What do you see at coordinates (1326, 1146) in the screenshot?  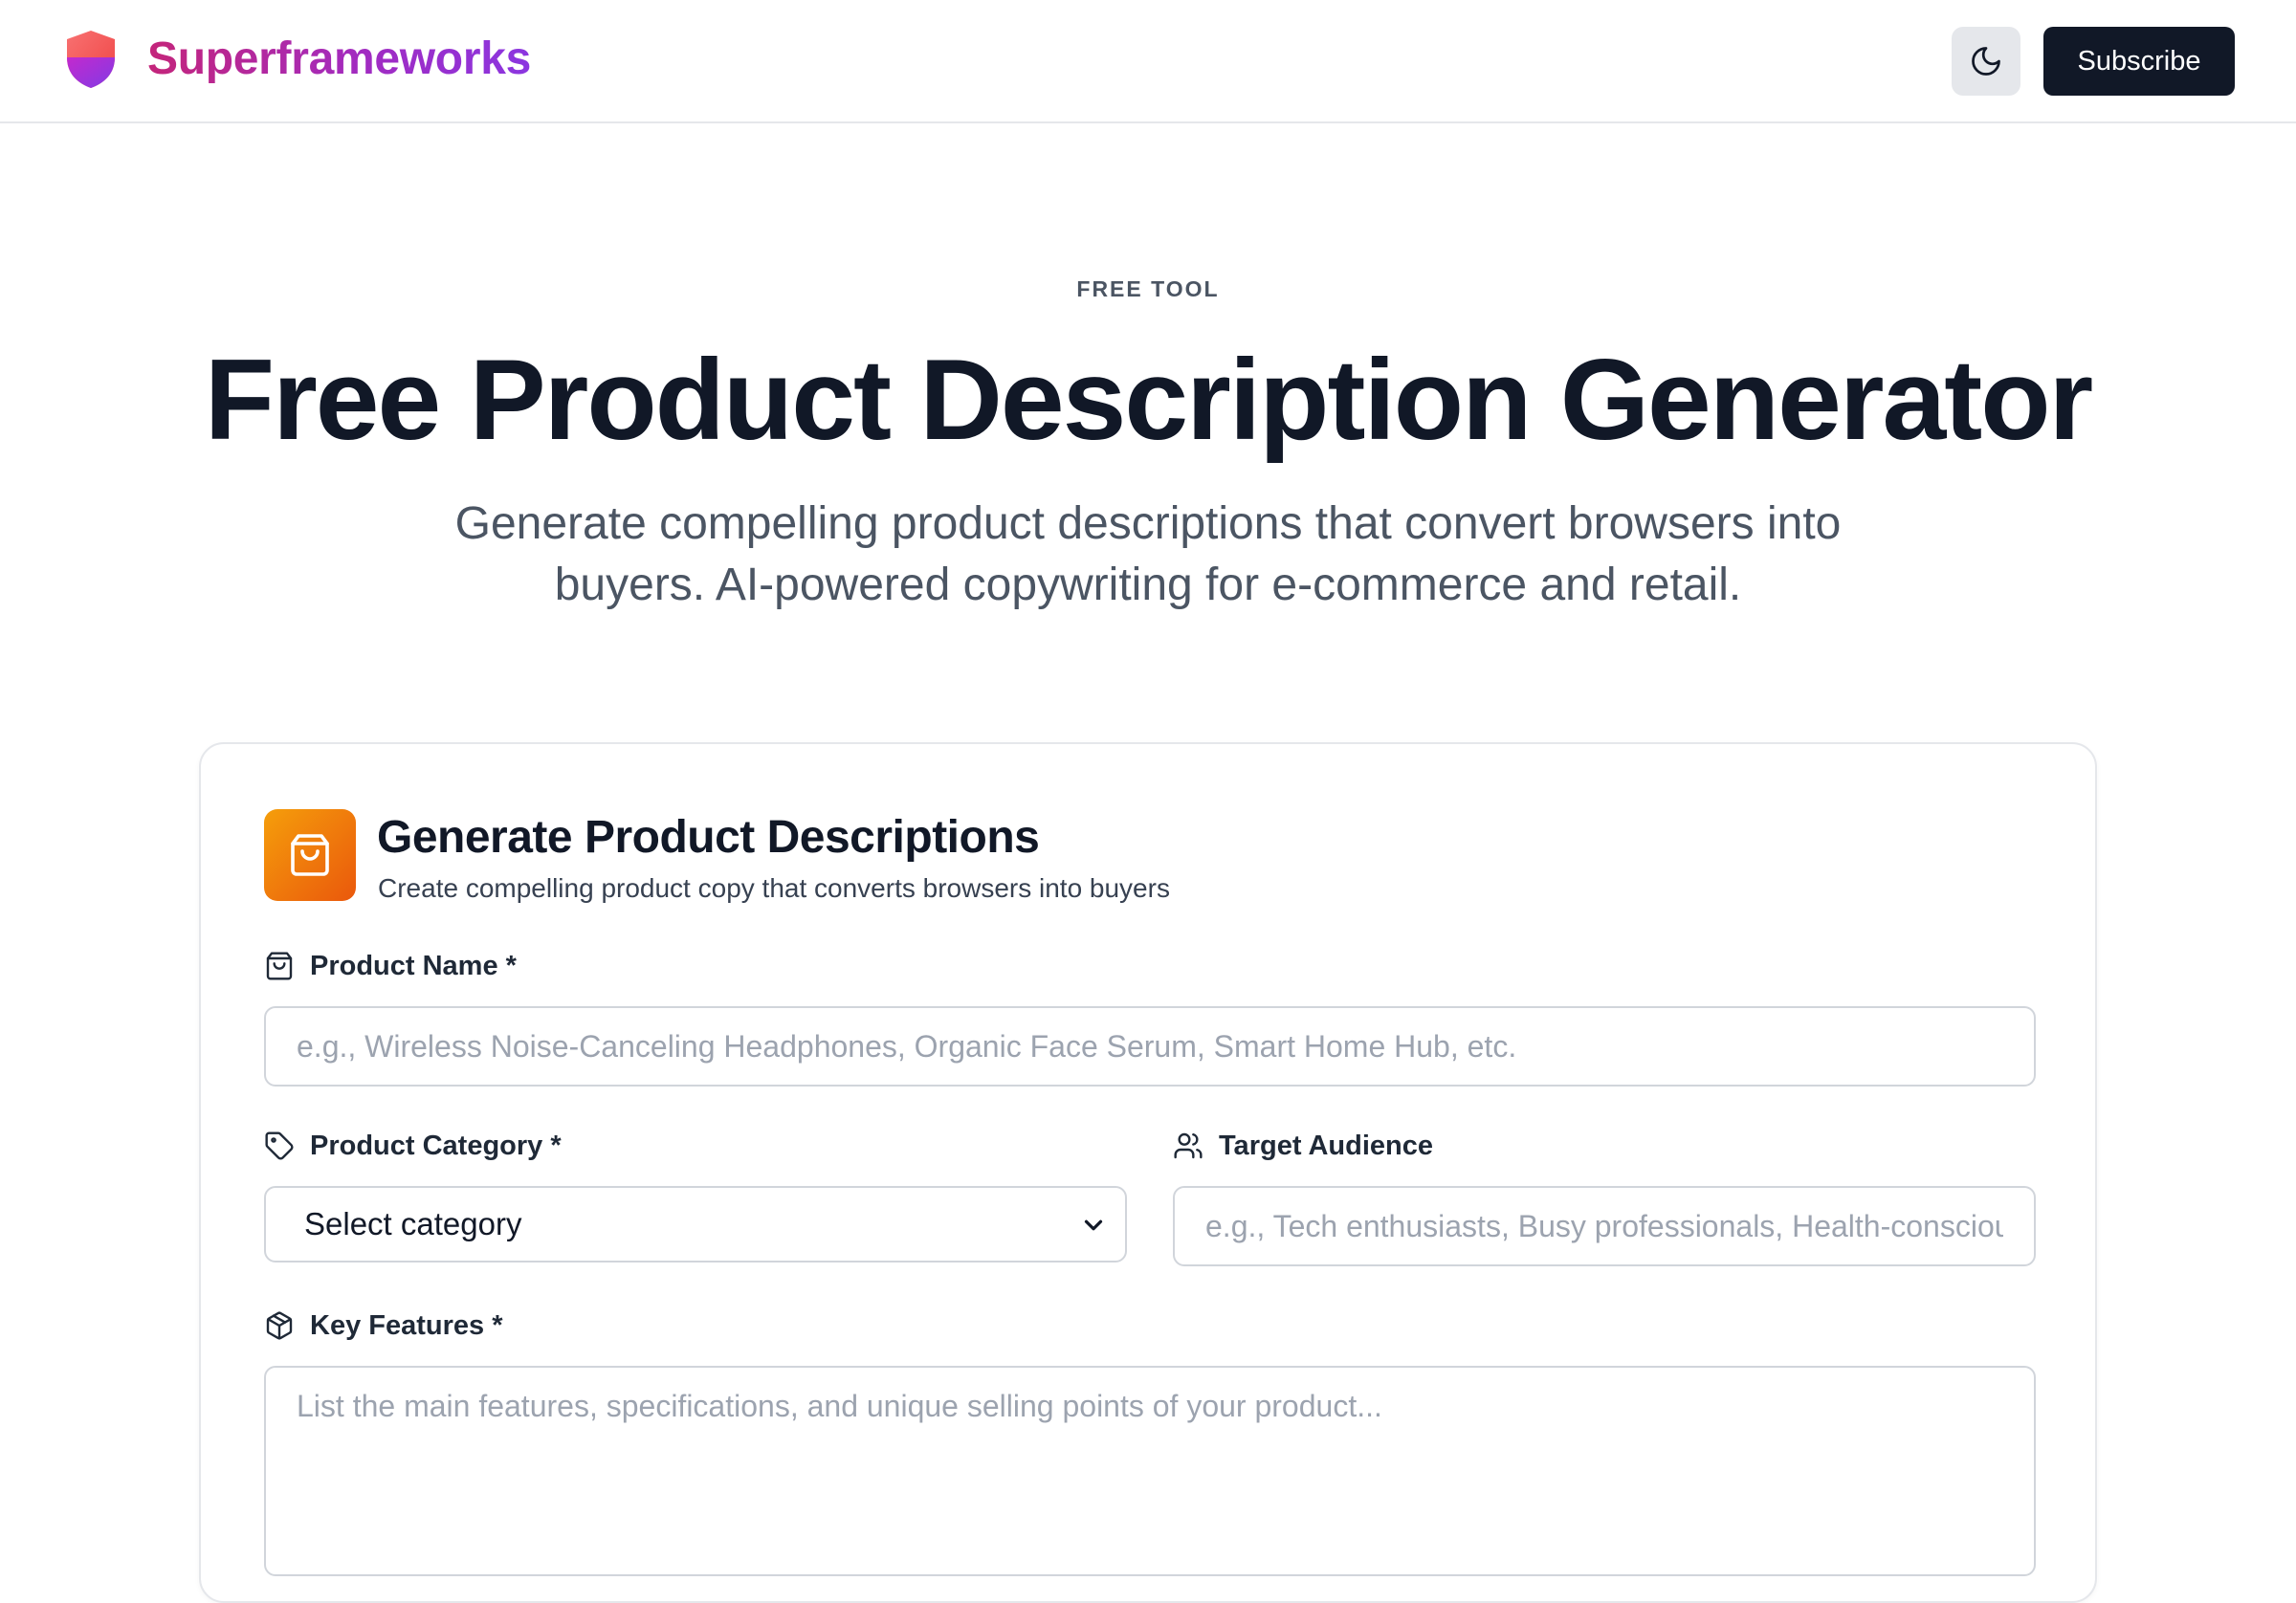 I see `target-audience-label-text: Target Audience` at bounding box center [1326, 1146].